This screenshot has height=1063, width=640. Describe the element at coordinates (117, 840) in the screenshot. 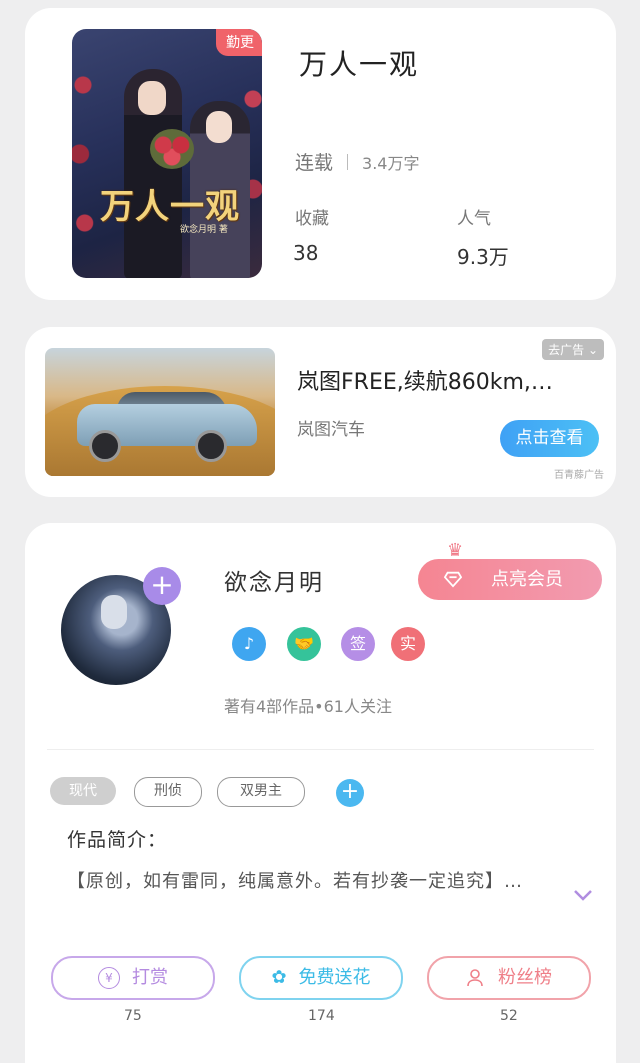

I see `intro-label: 作品简介：` at that location.